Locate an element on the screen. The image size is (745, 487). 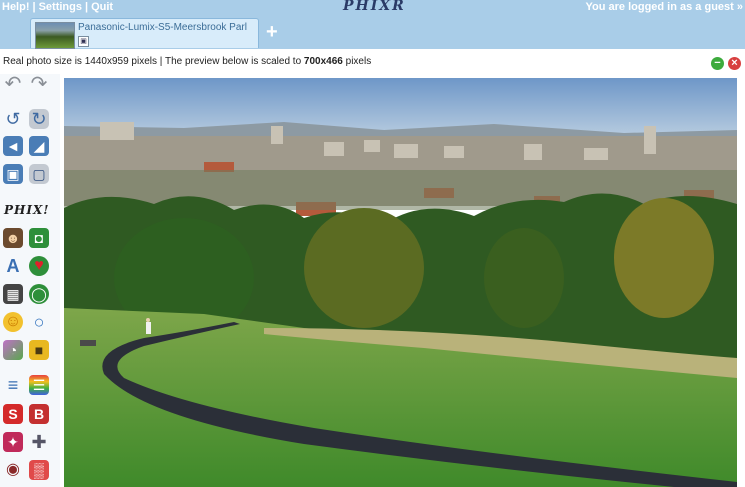
save-cancel-group: − × is located at coordinates (724, 62).